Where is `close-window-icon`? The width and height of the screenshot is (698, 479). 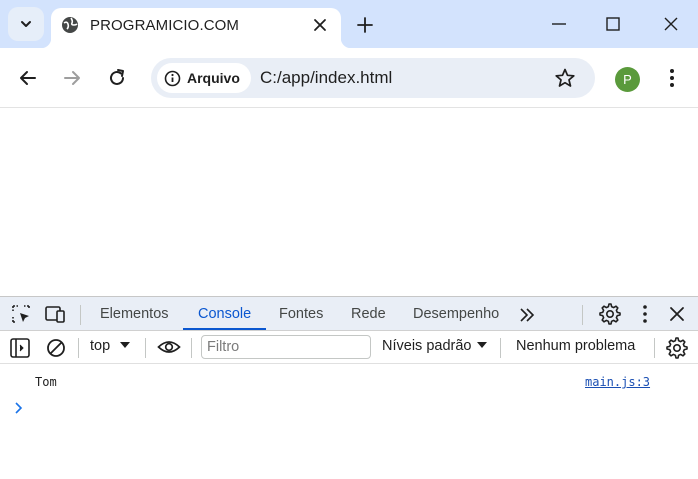
close-window-icon is located at coordinates (671, 24).